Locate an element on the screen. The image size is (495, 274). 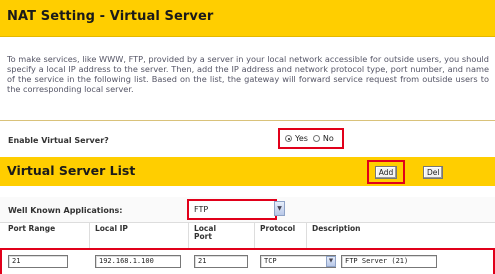
no-label: No is located at coordinates (328, 138).